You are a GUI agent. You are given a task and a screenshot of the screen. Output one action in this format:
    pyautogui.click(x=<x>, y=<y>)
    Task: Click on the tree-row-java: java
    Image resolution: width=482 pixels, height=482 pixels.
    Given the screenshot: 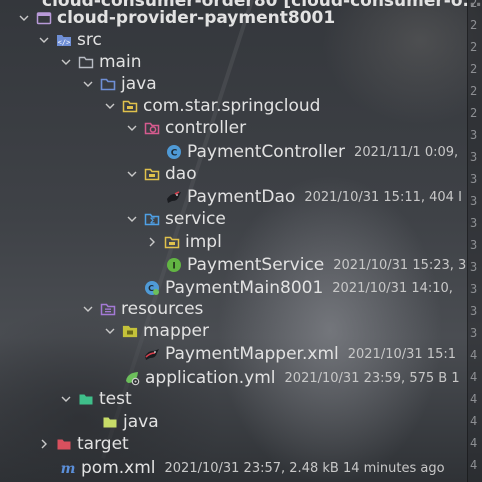 What is the action you would take?
    pyautogui.click(x=234, y=84)
    